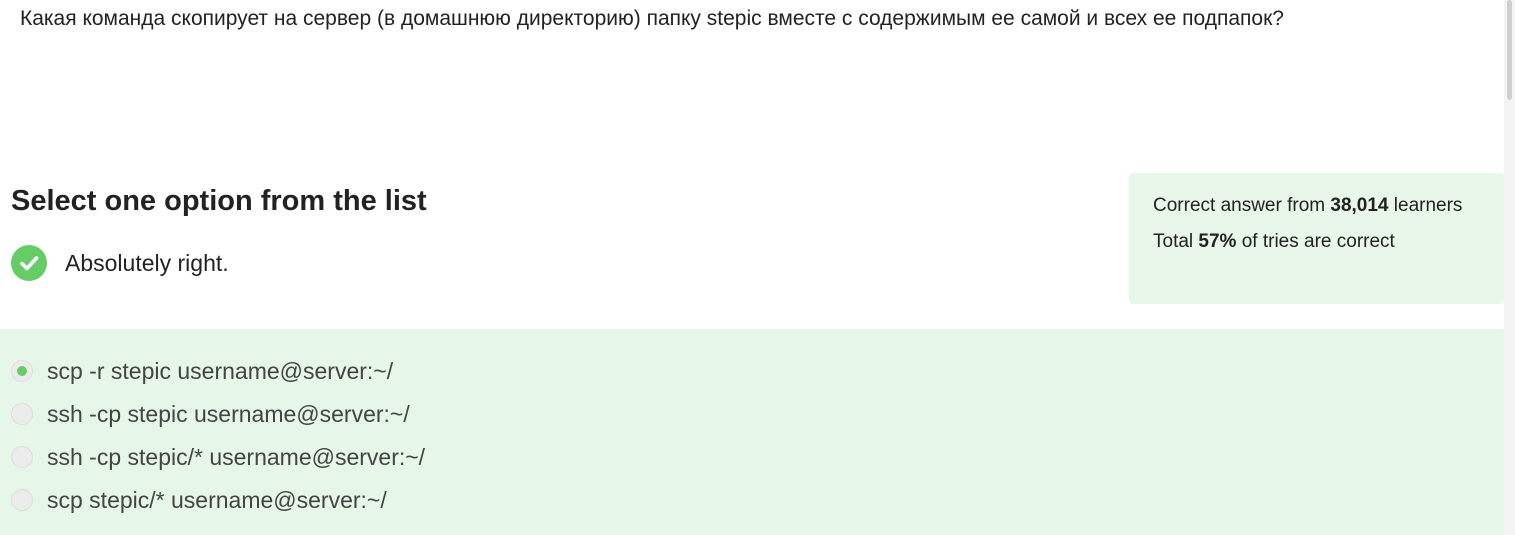  I want to click on feedback-row: Absolutely right., so click(120, 263).